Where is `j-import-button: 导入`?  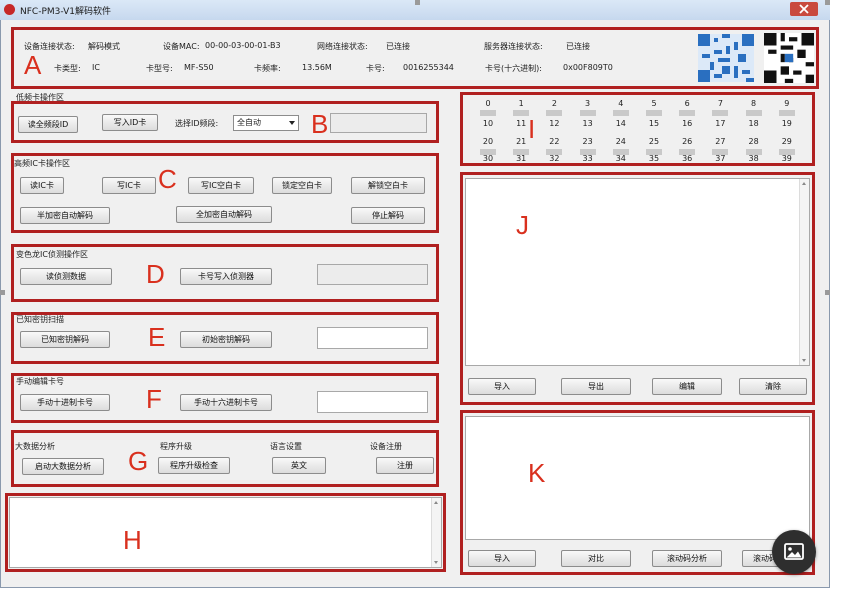 j-import-button: 导入 is located at coordinates (502, 386).